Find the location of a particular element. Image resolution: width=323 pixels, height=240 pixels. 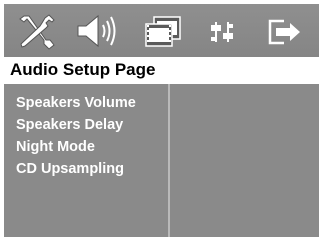

exit-icon is located at coordinates (284, 31).